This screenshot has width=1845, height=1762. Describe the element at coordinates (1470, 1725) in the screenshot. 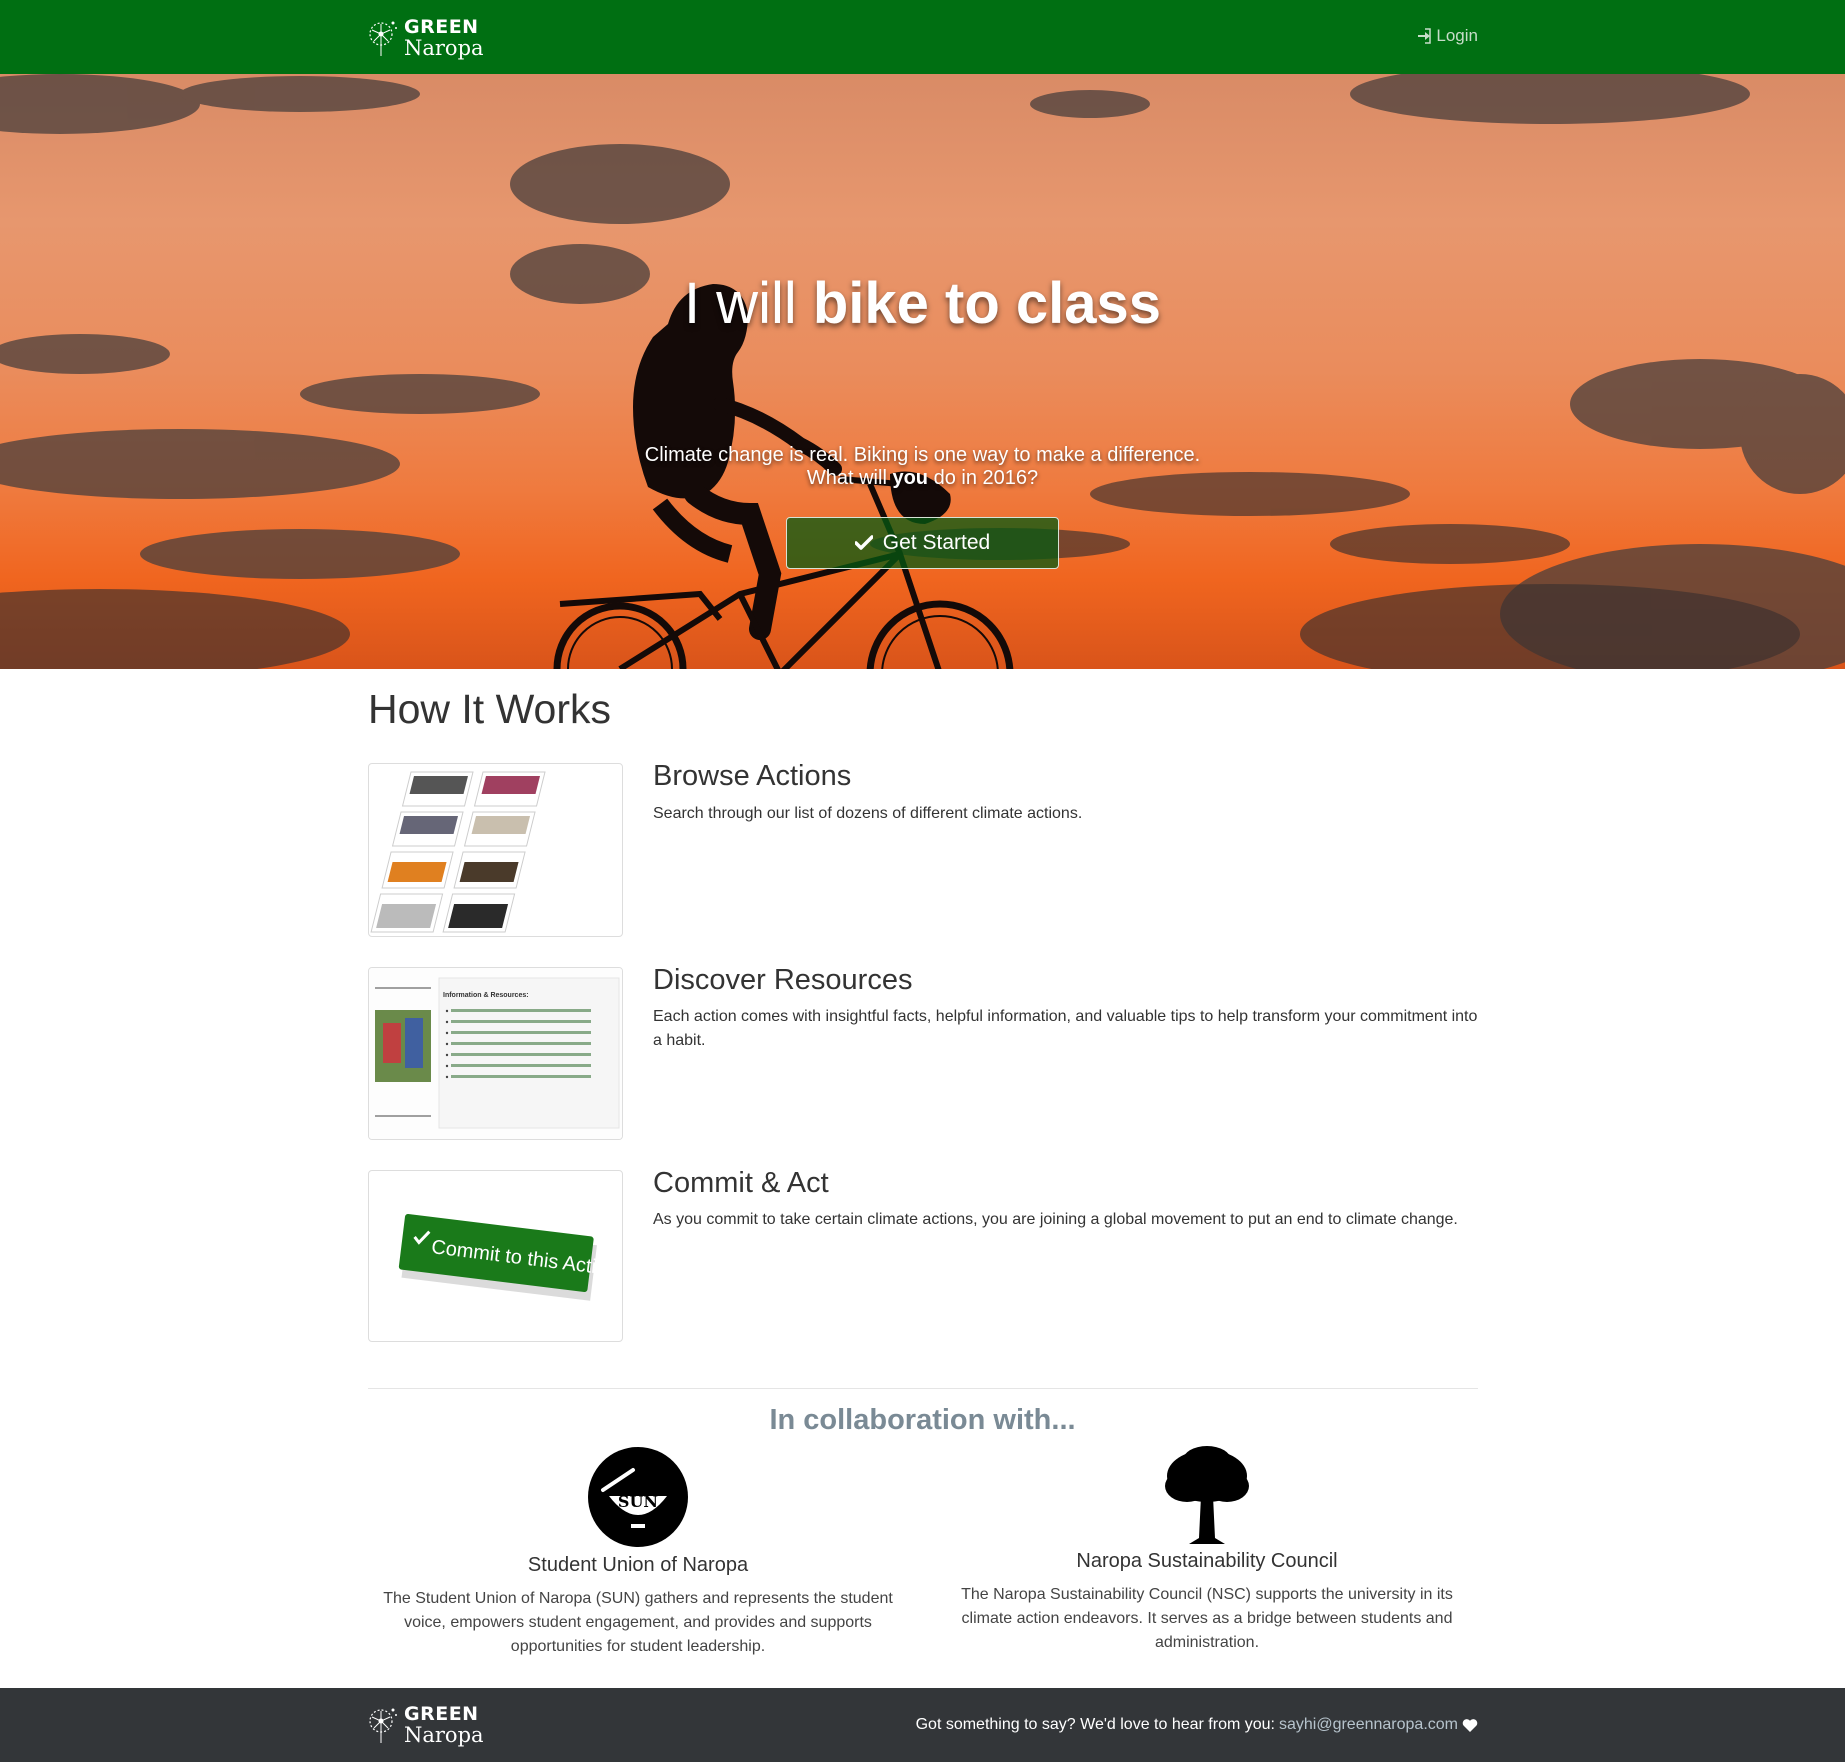

I see `heart-icon` at that location.